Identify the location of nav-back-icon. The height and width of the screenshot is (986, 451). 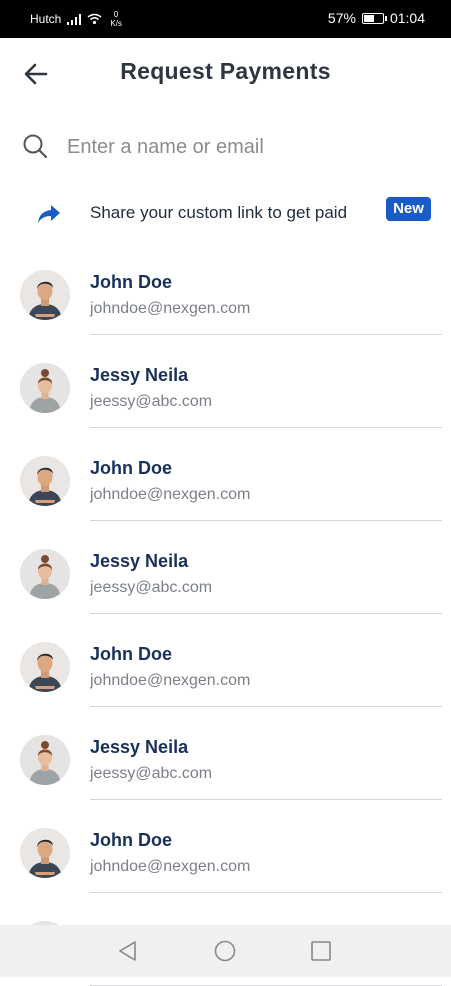
(128, 951).